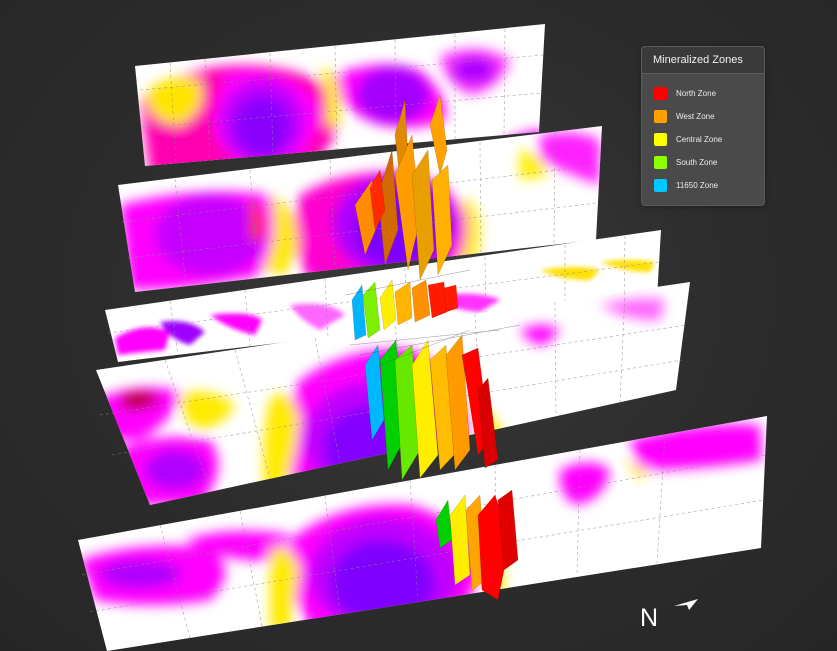  Describe the element at coordinates (660, 185) in the screenshot. I see `11650-zone-swatch` at that location.